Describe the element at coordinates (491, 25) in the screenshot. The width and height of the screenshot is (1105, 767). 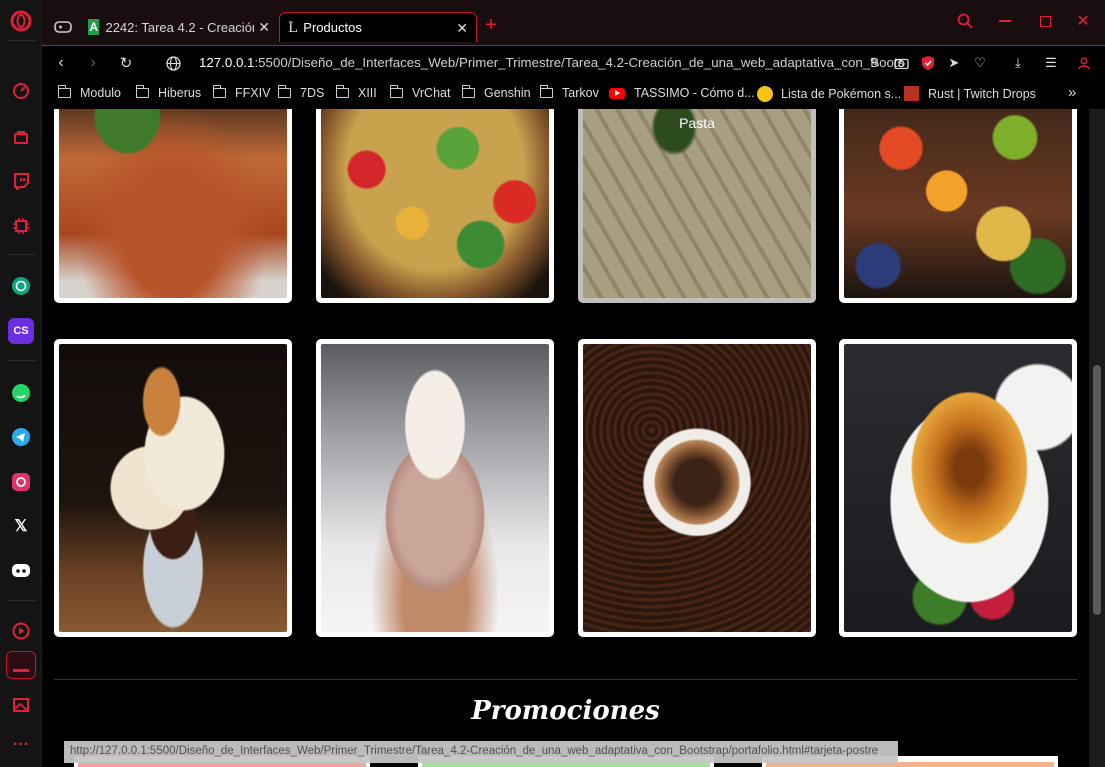
I see `new-tab-button: +` at that location.